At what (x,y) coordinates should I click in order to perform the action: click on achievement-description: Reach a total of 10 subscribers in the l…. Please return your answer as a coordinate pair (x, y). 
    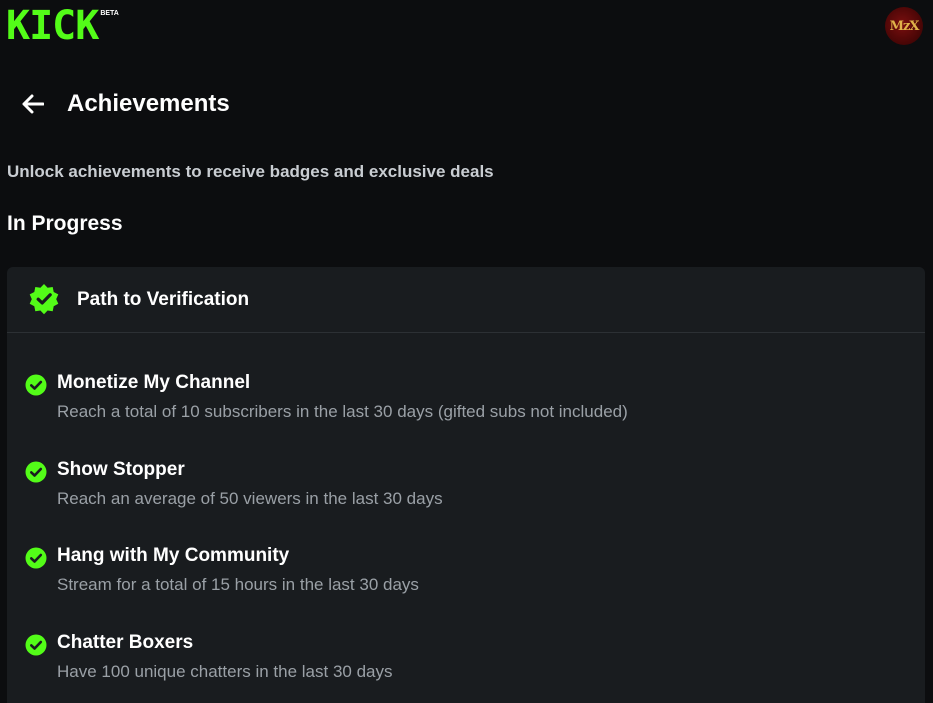
    Looking at the image, I should click on (342, 411).